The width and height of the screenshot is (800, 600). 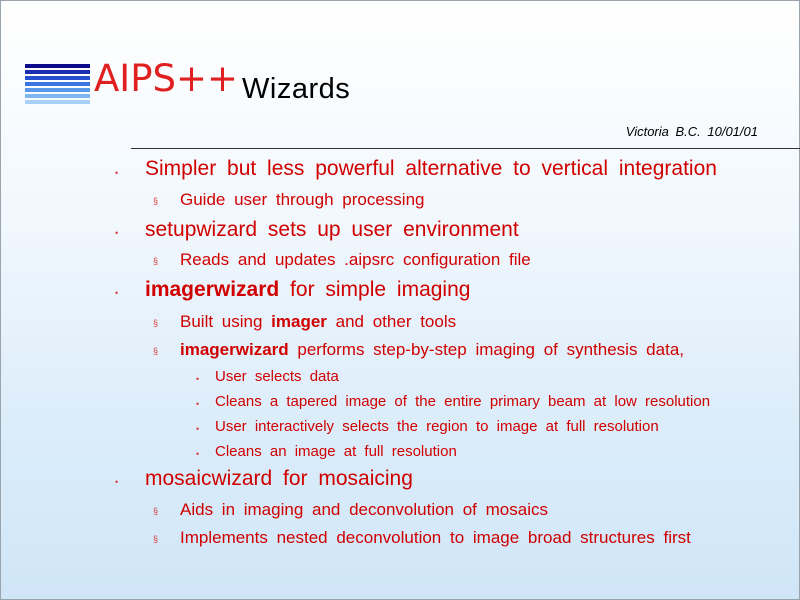 What do you see at coordinates (465, 148) in the screenshot?
I see `title-divider` at bounding box center [465, 148].